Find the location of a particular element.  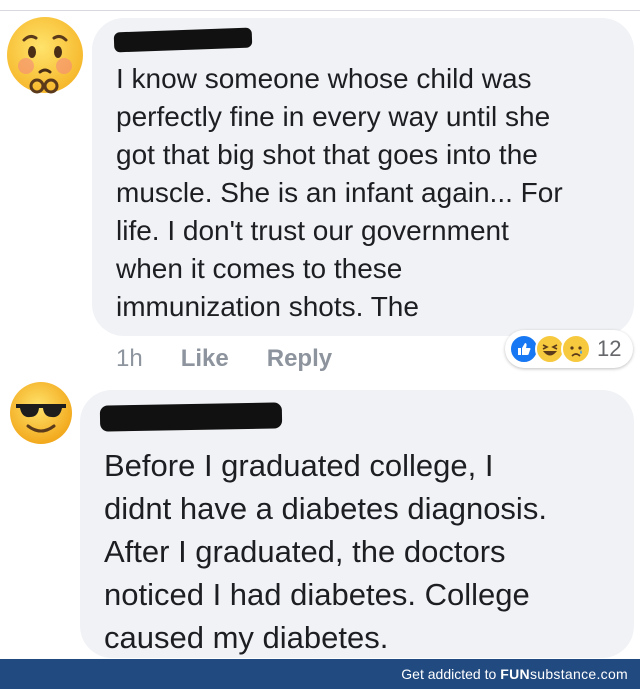

comment-line: muscle. She is an infant again... For is located at coordinates (339, 192).